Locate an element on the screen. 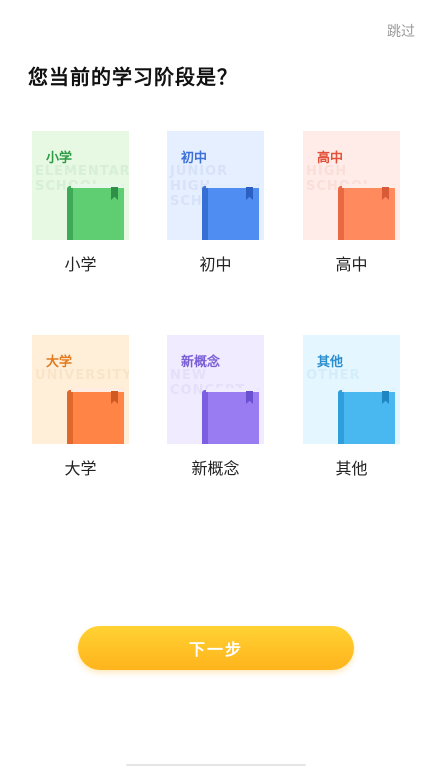 The width and height of the screenshot is (432, 768). option-label: 小学 is located at coordinates (80, 264).